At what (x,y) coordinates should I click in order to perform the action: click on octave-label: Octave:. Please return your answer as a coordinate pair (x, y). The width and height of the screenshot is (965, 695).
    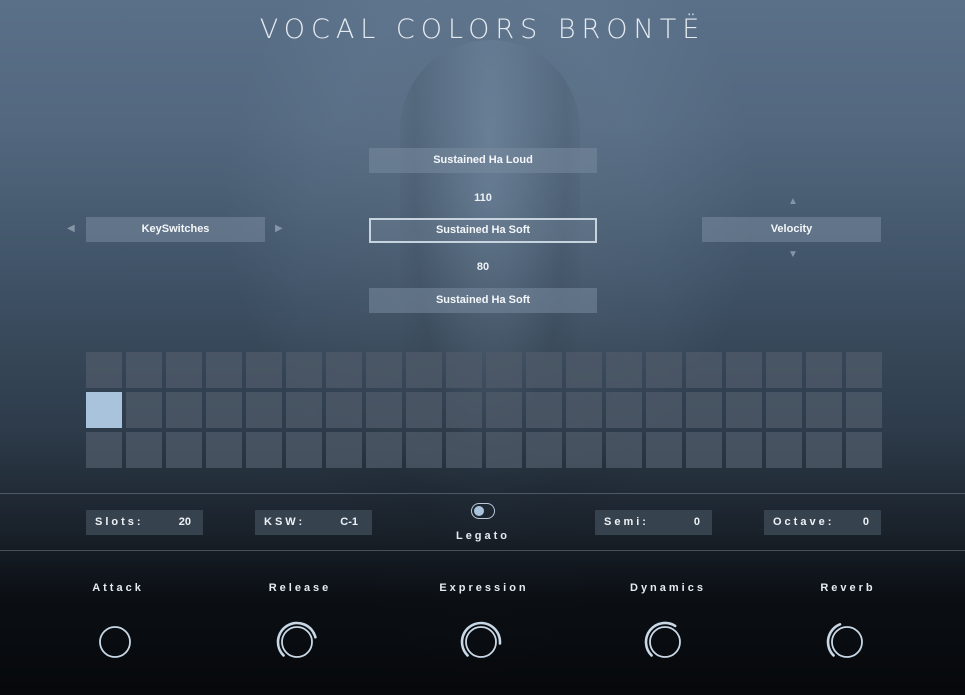
    Looking at the image, I should click on (804, 522).